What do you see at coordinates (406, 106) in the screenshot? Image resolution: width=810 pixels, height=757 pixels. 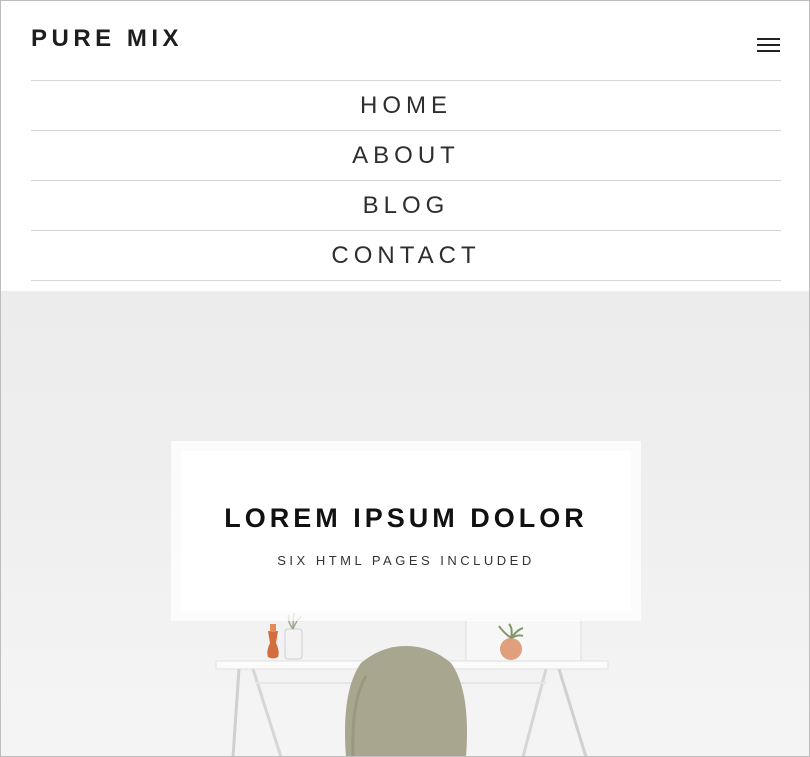 I see `nav-item-home: HOME` at bounding box center [406, 106].